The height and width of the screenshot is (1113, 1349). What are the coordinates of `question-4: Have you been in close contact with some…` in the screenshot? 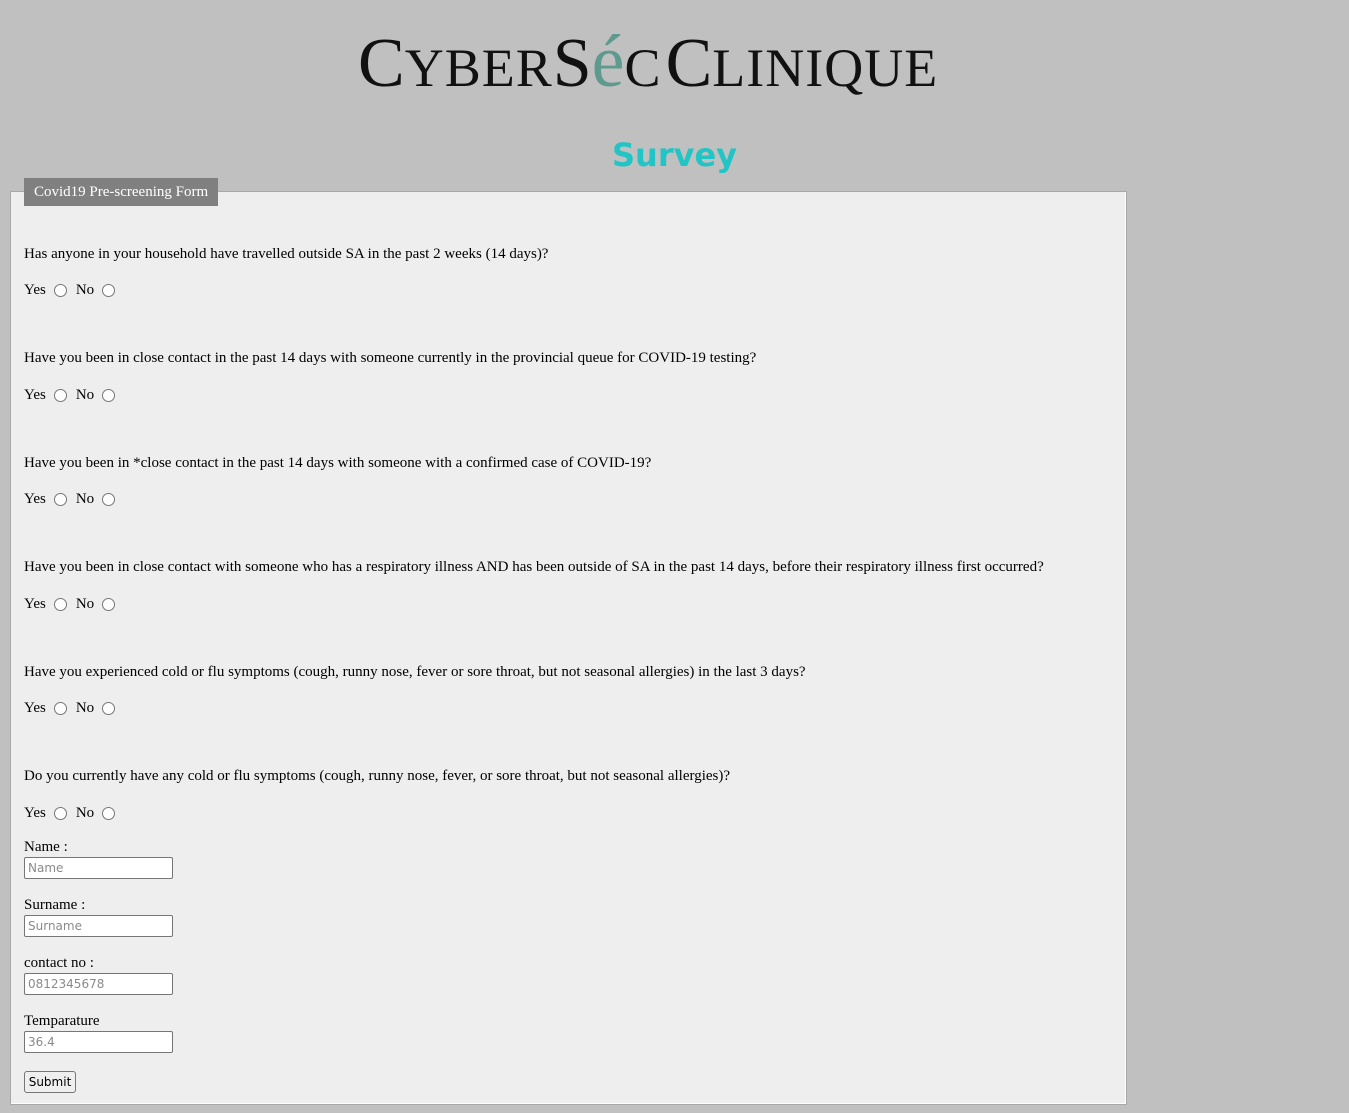 It's located at (534, 567).